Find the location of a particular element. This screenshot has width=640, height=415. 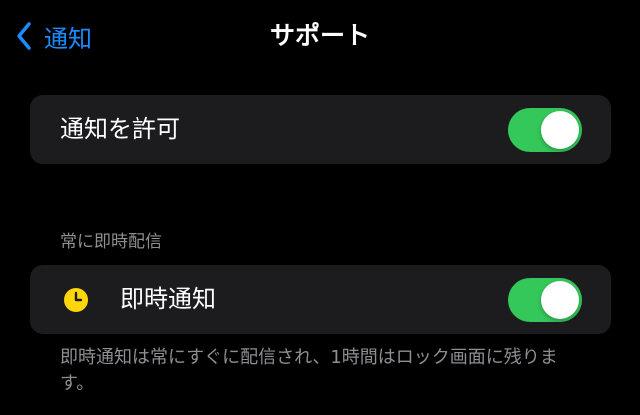

clock-icon is located at coordinates (76, 300).